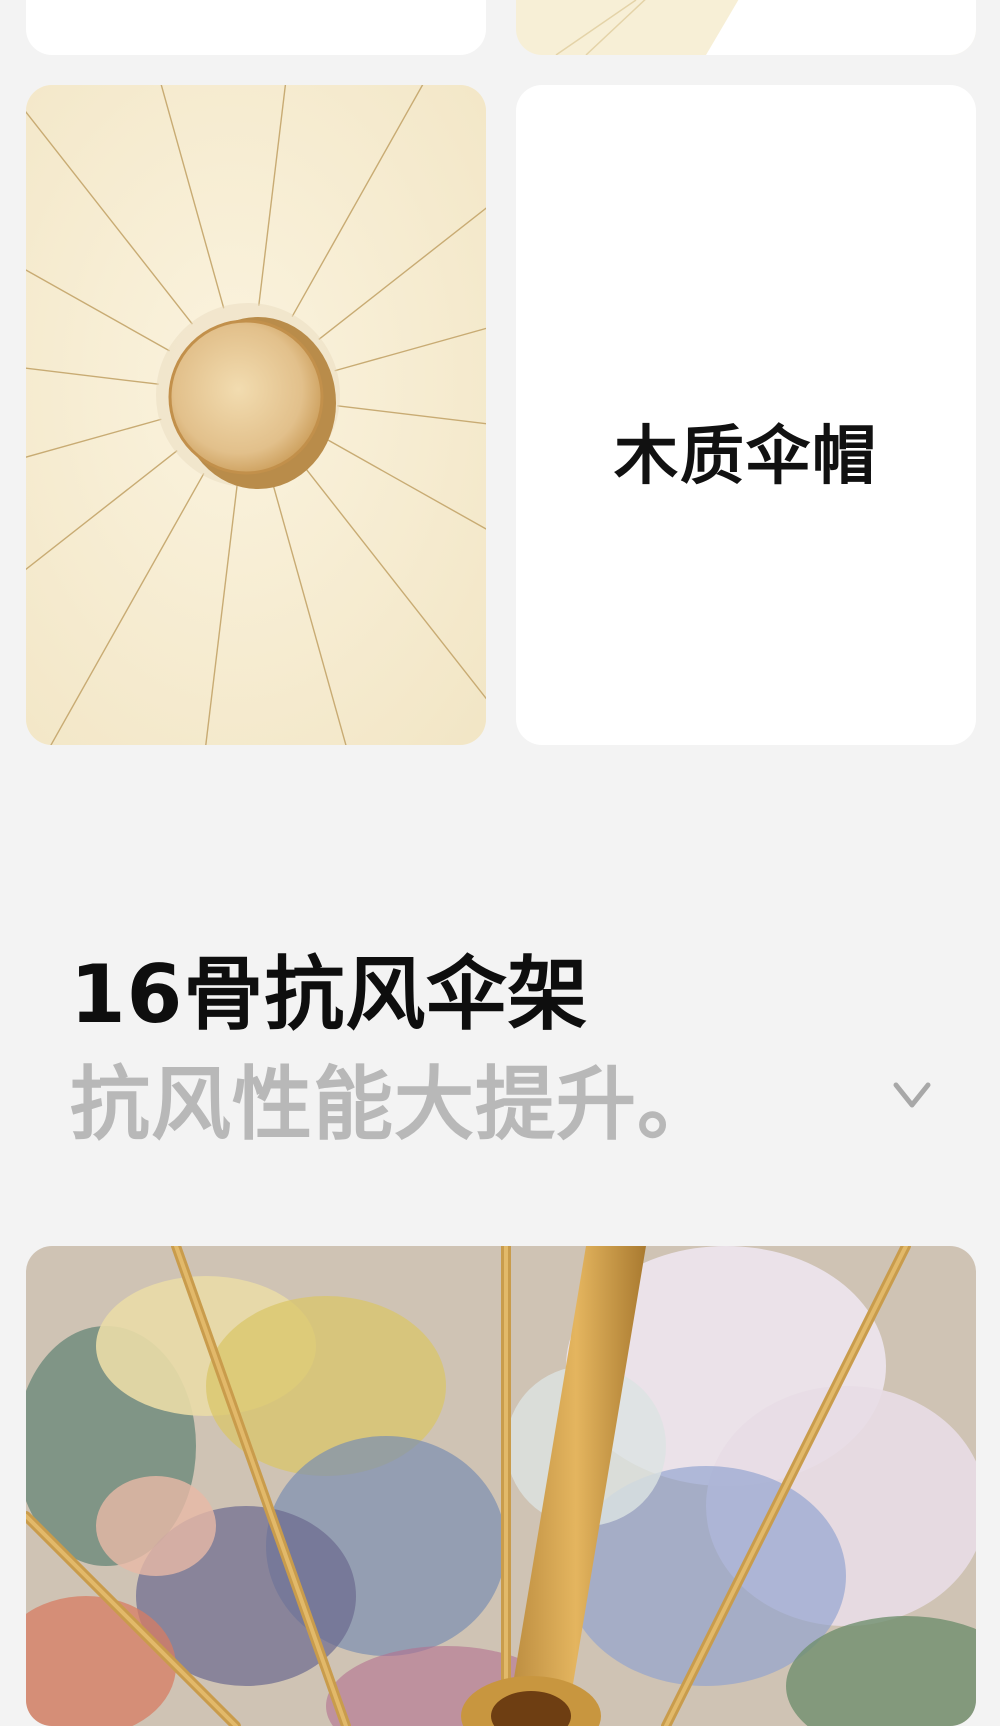 The height and width of the screenshot is (1726, 1000). What do you see at coordinates (256, 27) in the screenshot?
I see `product-image-card-top-left` at bounding box center [256, 27].